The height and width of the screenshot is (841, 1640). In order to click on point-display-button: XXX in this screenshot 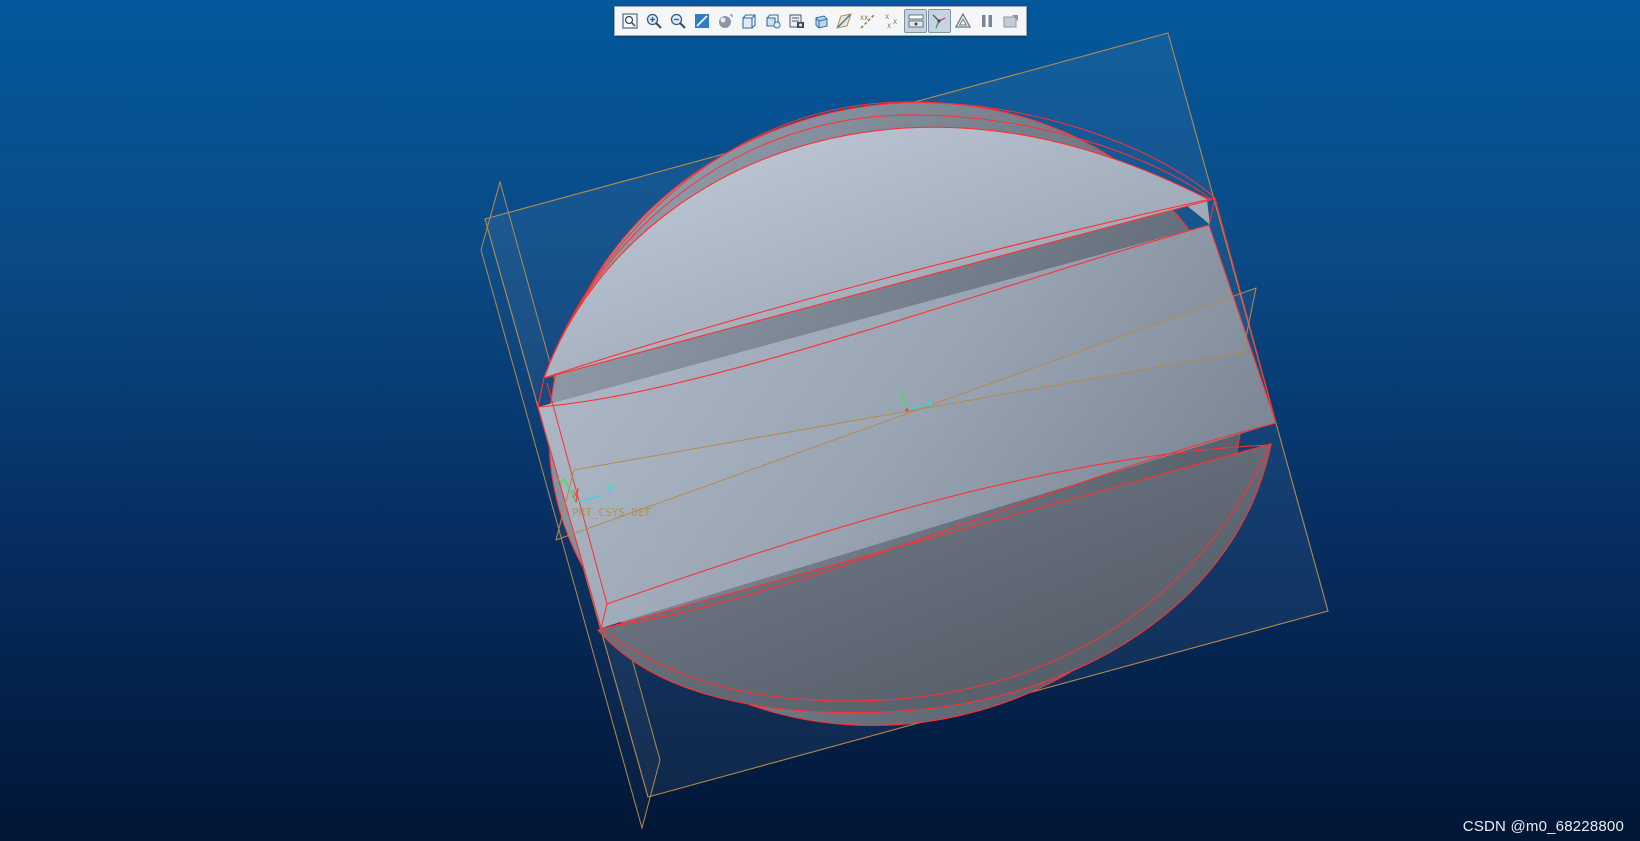, I will do `click(891, 21)`.